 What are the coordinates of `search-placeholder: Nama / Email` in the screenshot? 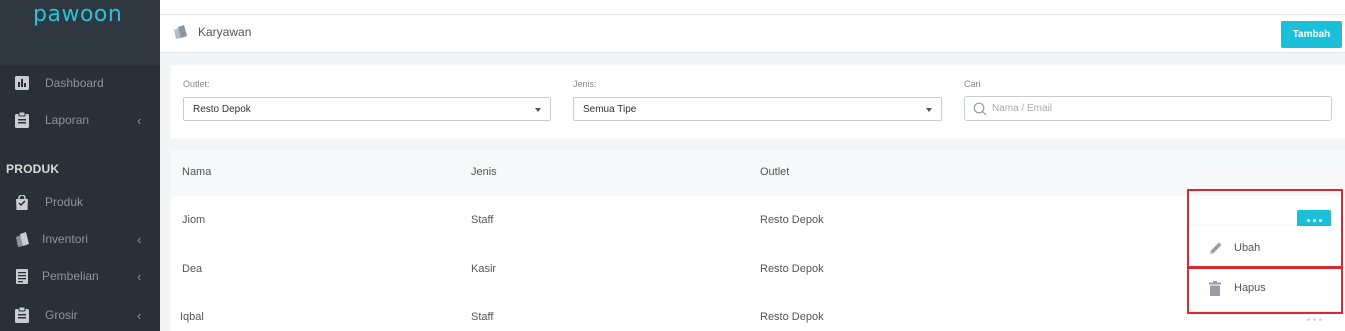 It's located at (1022, 108).